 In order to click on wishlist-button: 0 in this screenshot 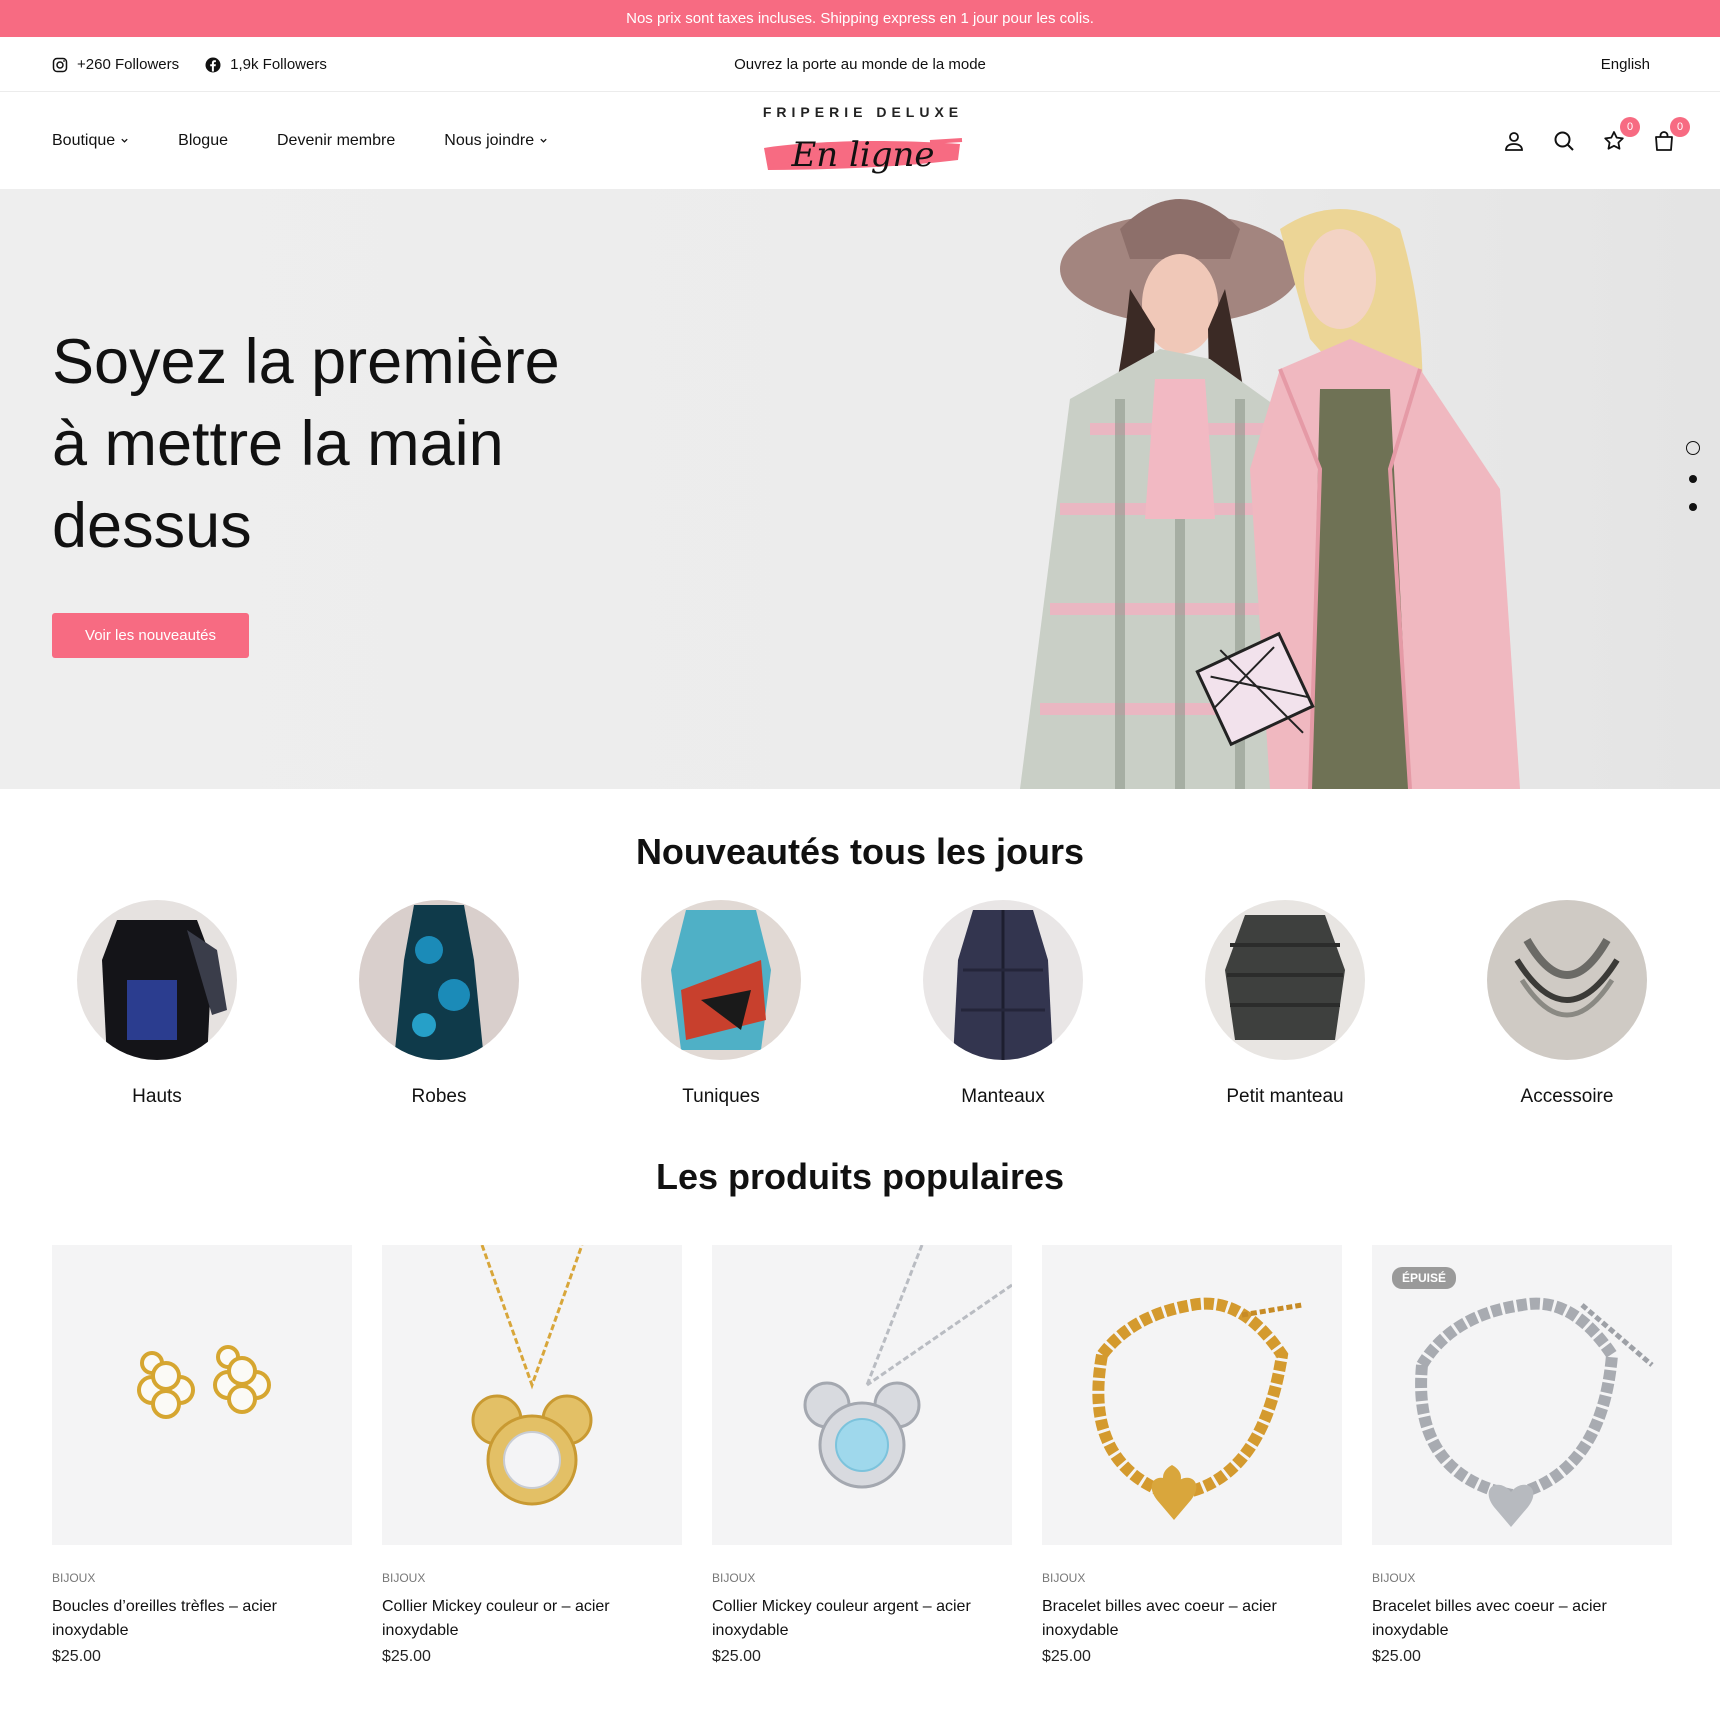, I will do `click(1621, 134)`.